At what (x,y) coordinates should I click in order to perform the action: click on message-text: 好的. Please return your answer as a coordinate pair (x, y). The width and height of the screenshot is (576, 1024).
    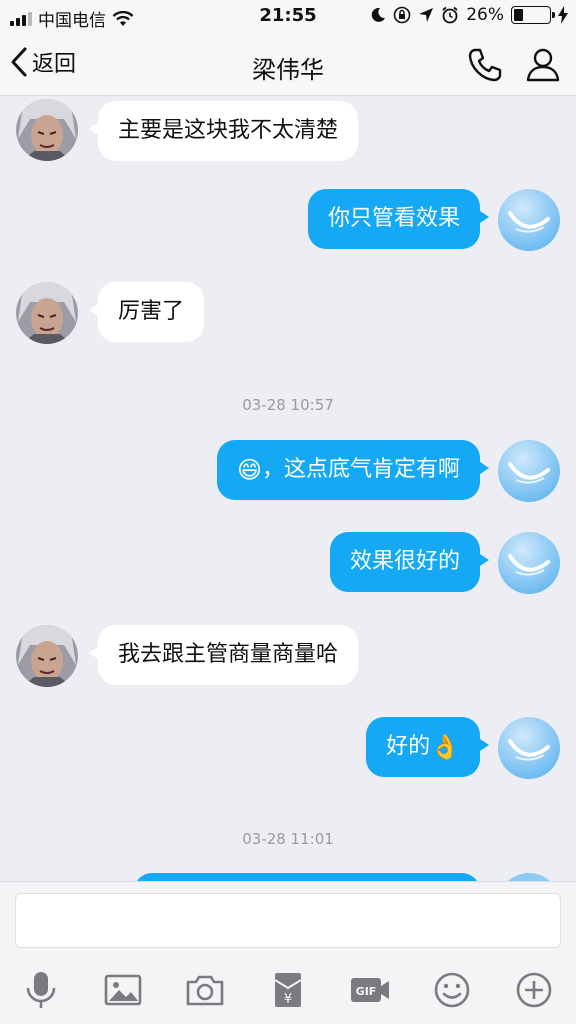
    Looking at the image, I should click on (408, 746).